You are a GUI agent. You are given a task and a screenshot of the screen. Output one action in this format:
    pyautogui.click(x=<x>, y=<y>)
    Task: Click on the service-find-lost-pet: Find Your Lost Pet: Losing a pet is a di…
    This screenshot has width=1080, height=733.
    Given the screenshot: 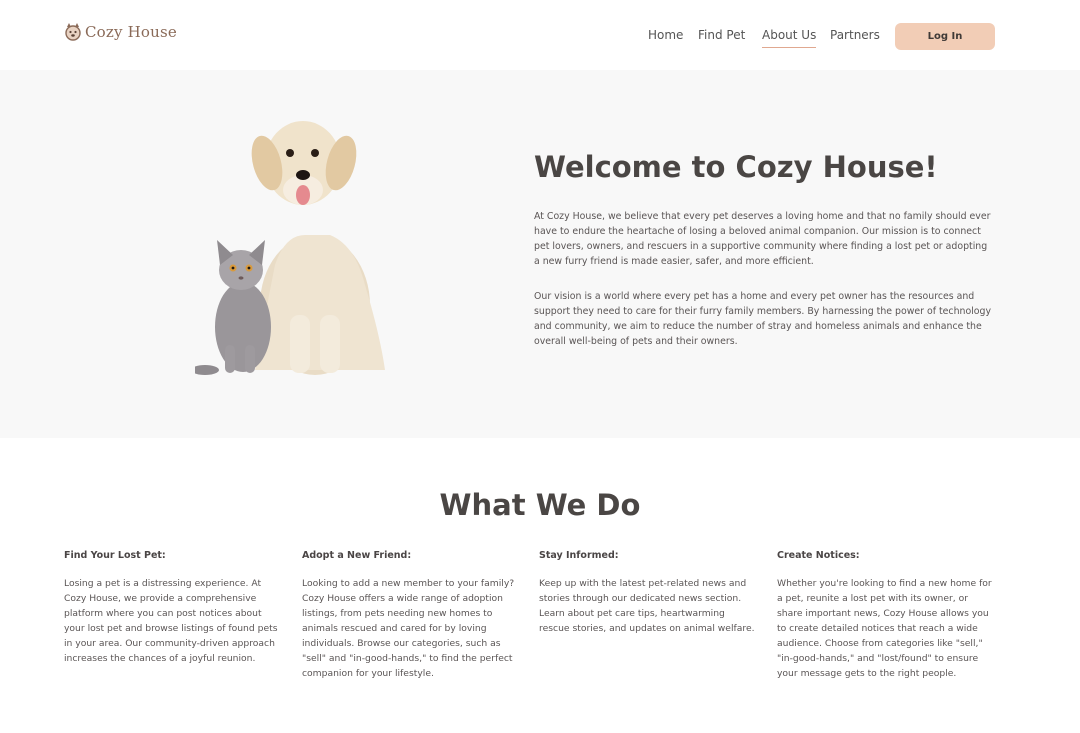 What is the action you would take?
    pyautogui.click(x=173, y=608)
    